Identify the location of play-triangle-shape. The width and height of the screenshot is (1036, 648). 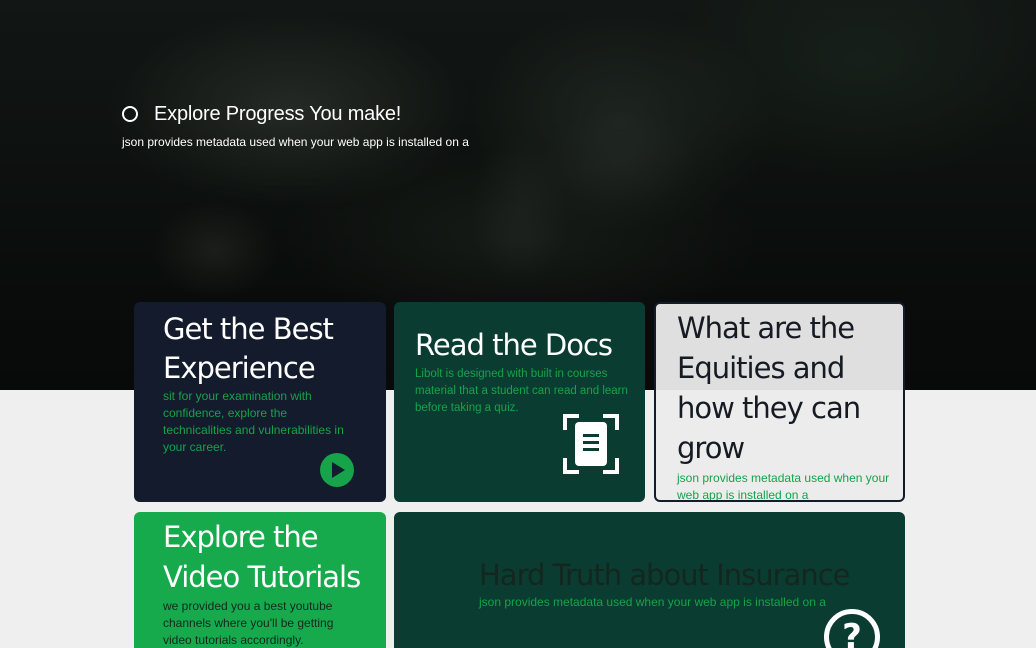
(338, 470).